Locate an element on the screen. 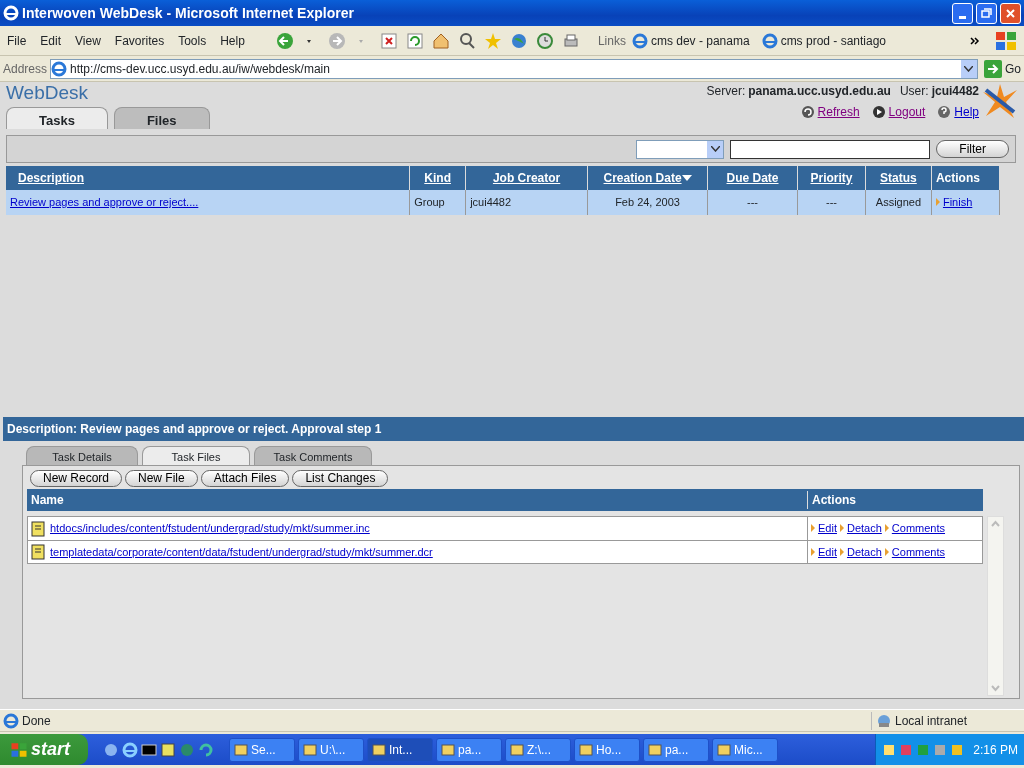 The height and width of the screenshot is (768, 1024). close-button is located at coordinates (1010, 13).